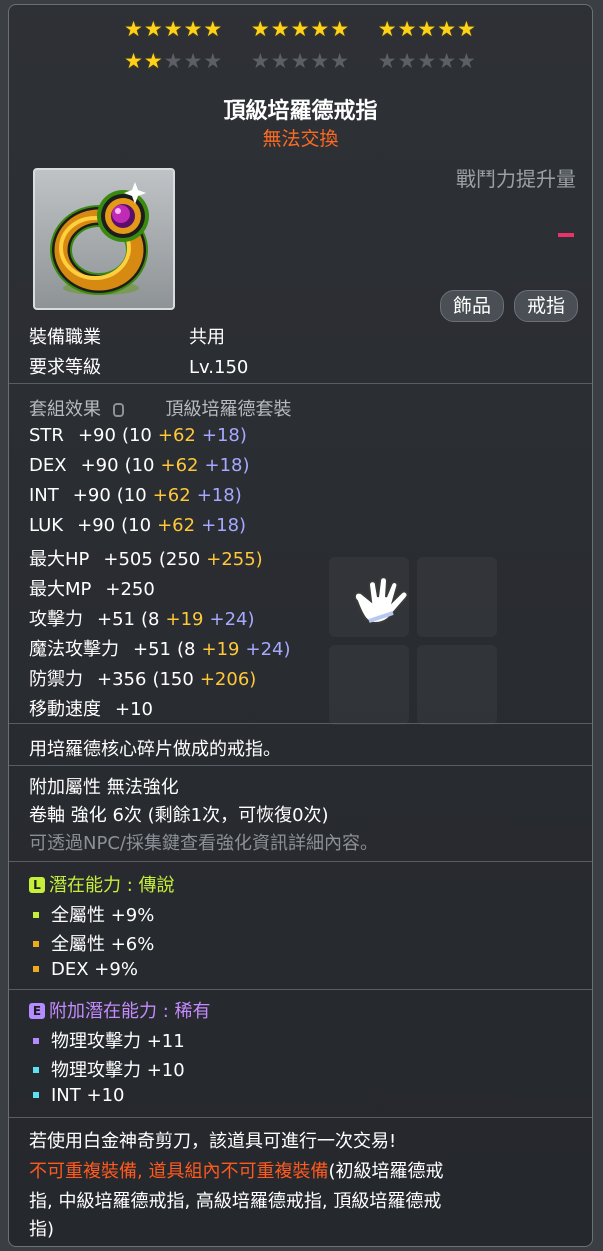 This screenshot has width=603, height=1251. What do you see at coordinates (130, 1011) in the screenshot?
I see `bonus-potential-title: 附加潛在能力 : 稀有` at bounding box center [130, 1011].